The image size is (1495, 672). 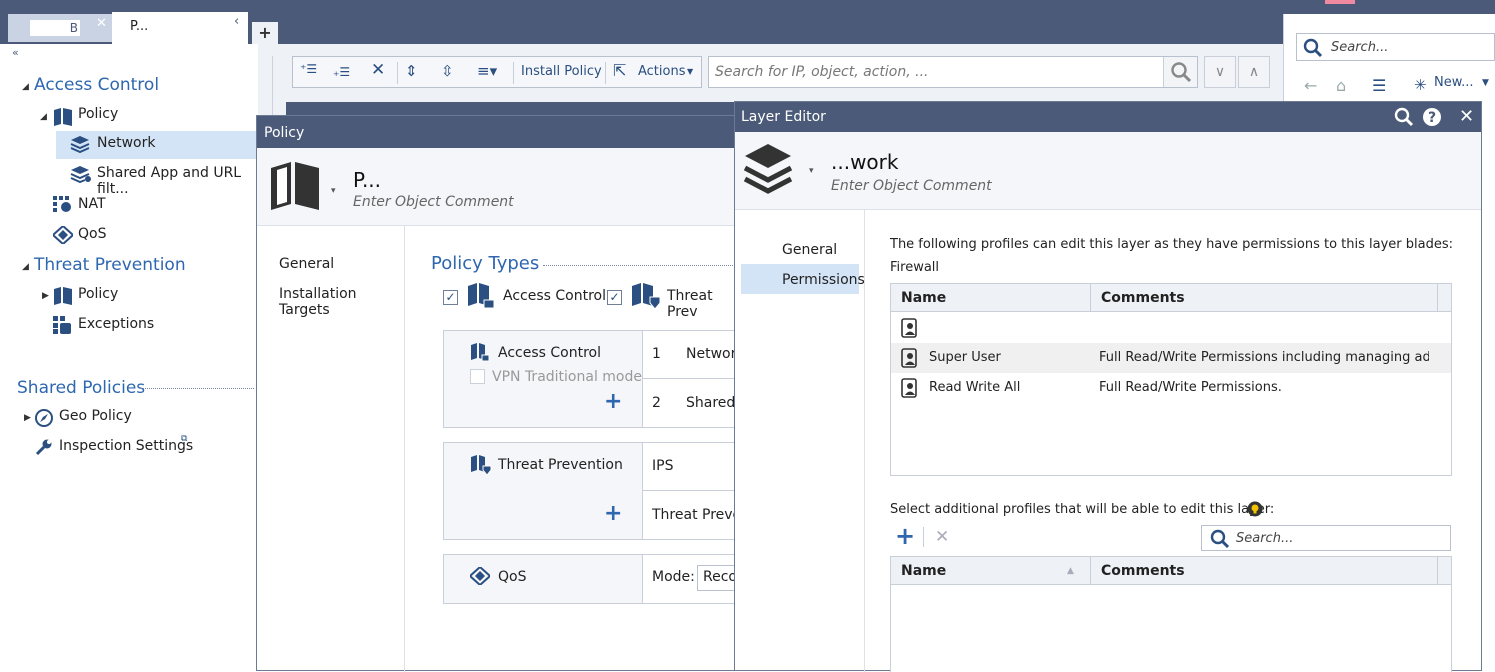 What do you see at coordinates (662, 71) in the screenshot?
I see `actions-menu-button: Actions` at bounding box center [662, 71].